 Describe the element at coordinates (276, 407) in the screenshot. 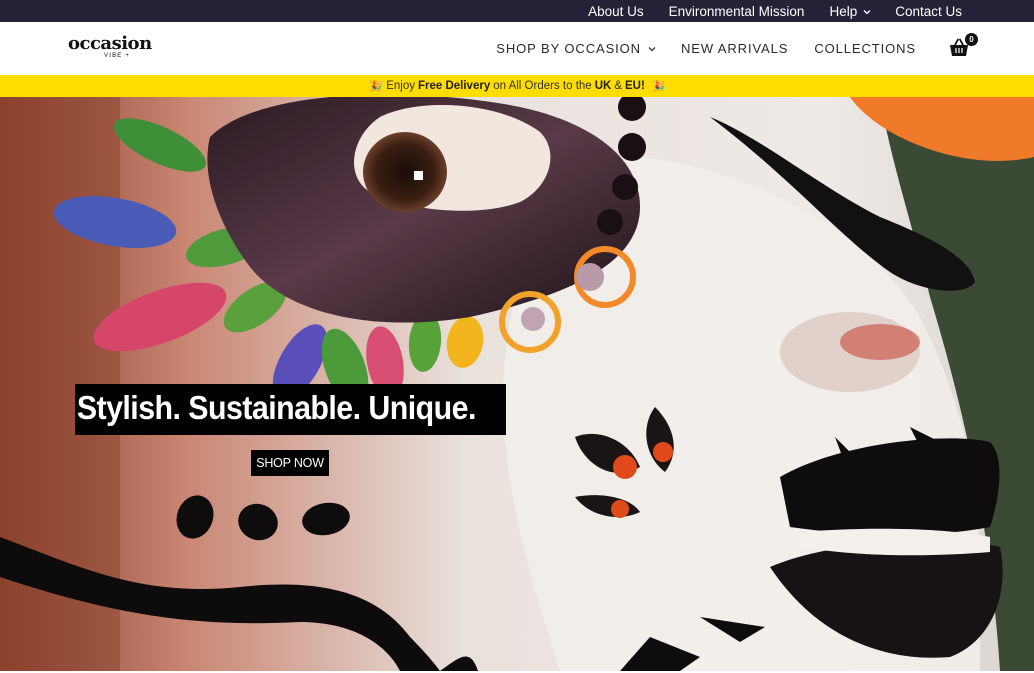

I see `hero-headline: Stylish. Sustainable. Unique.` at that location.